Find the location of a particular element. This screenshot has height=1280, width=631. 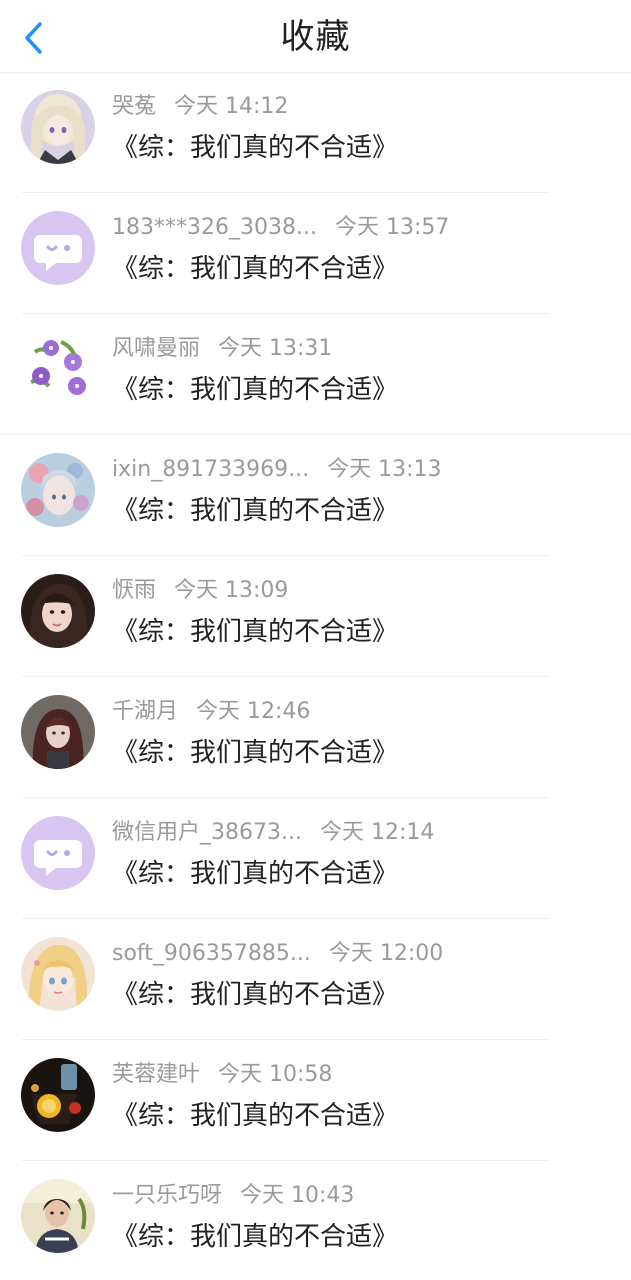

list-item: 芙蓉建叶 今天 10:58 《综：我们真的不合适》 is located at coordinates (315, 1100).